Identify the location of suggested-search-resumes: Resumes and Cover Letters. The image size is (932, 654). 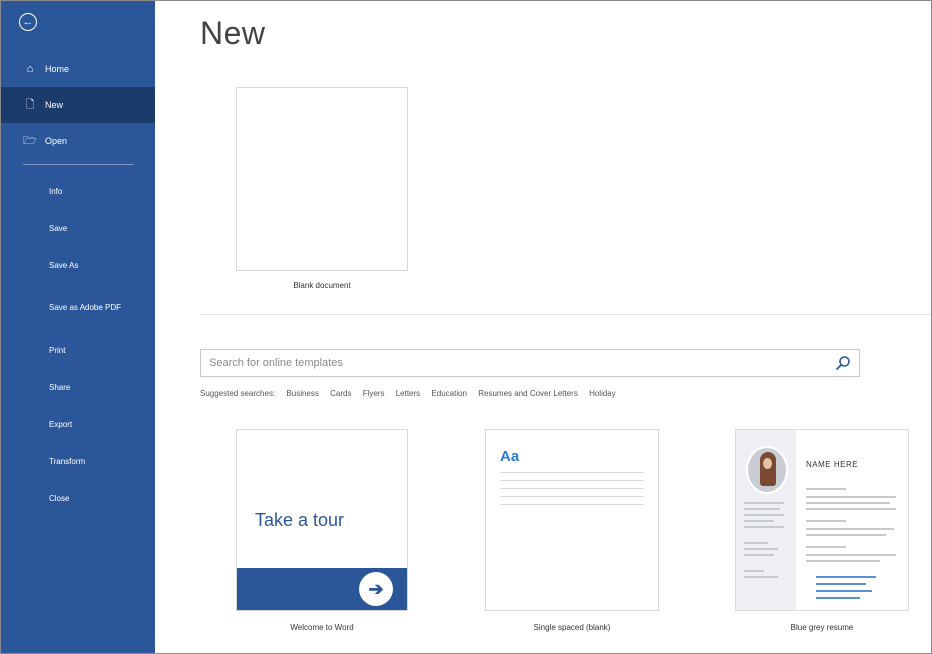
(528, 393).